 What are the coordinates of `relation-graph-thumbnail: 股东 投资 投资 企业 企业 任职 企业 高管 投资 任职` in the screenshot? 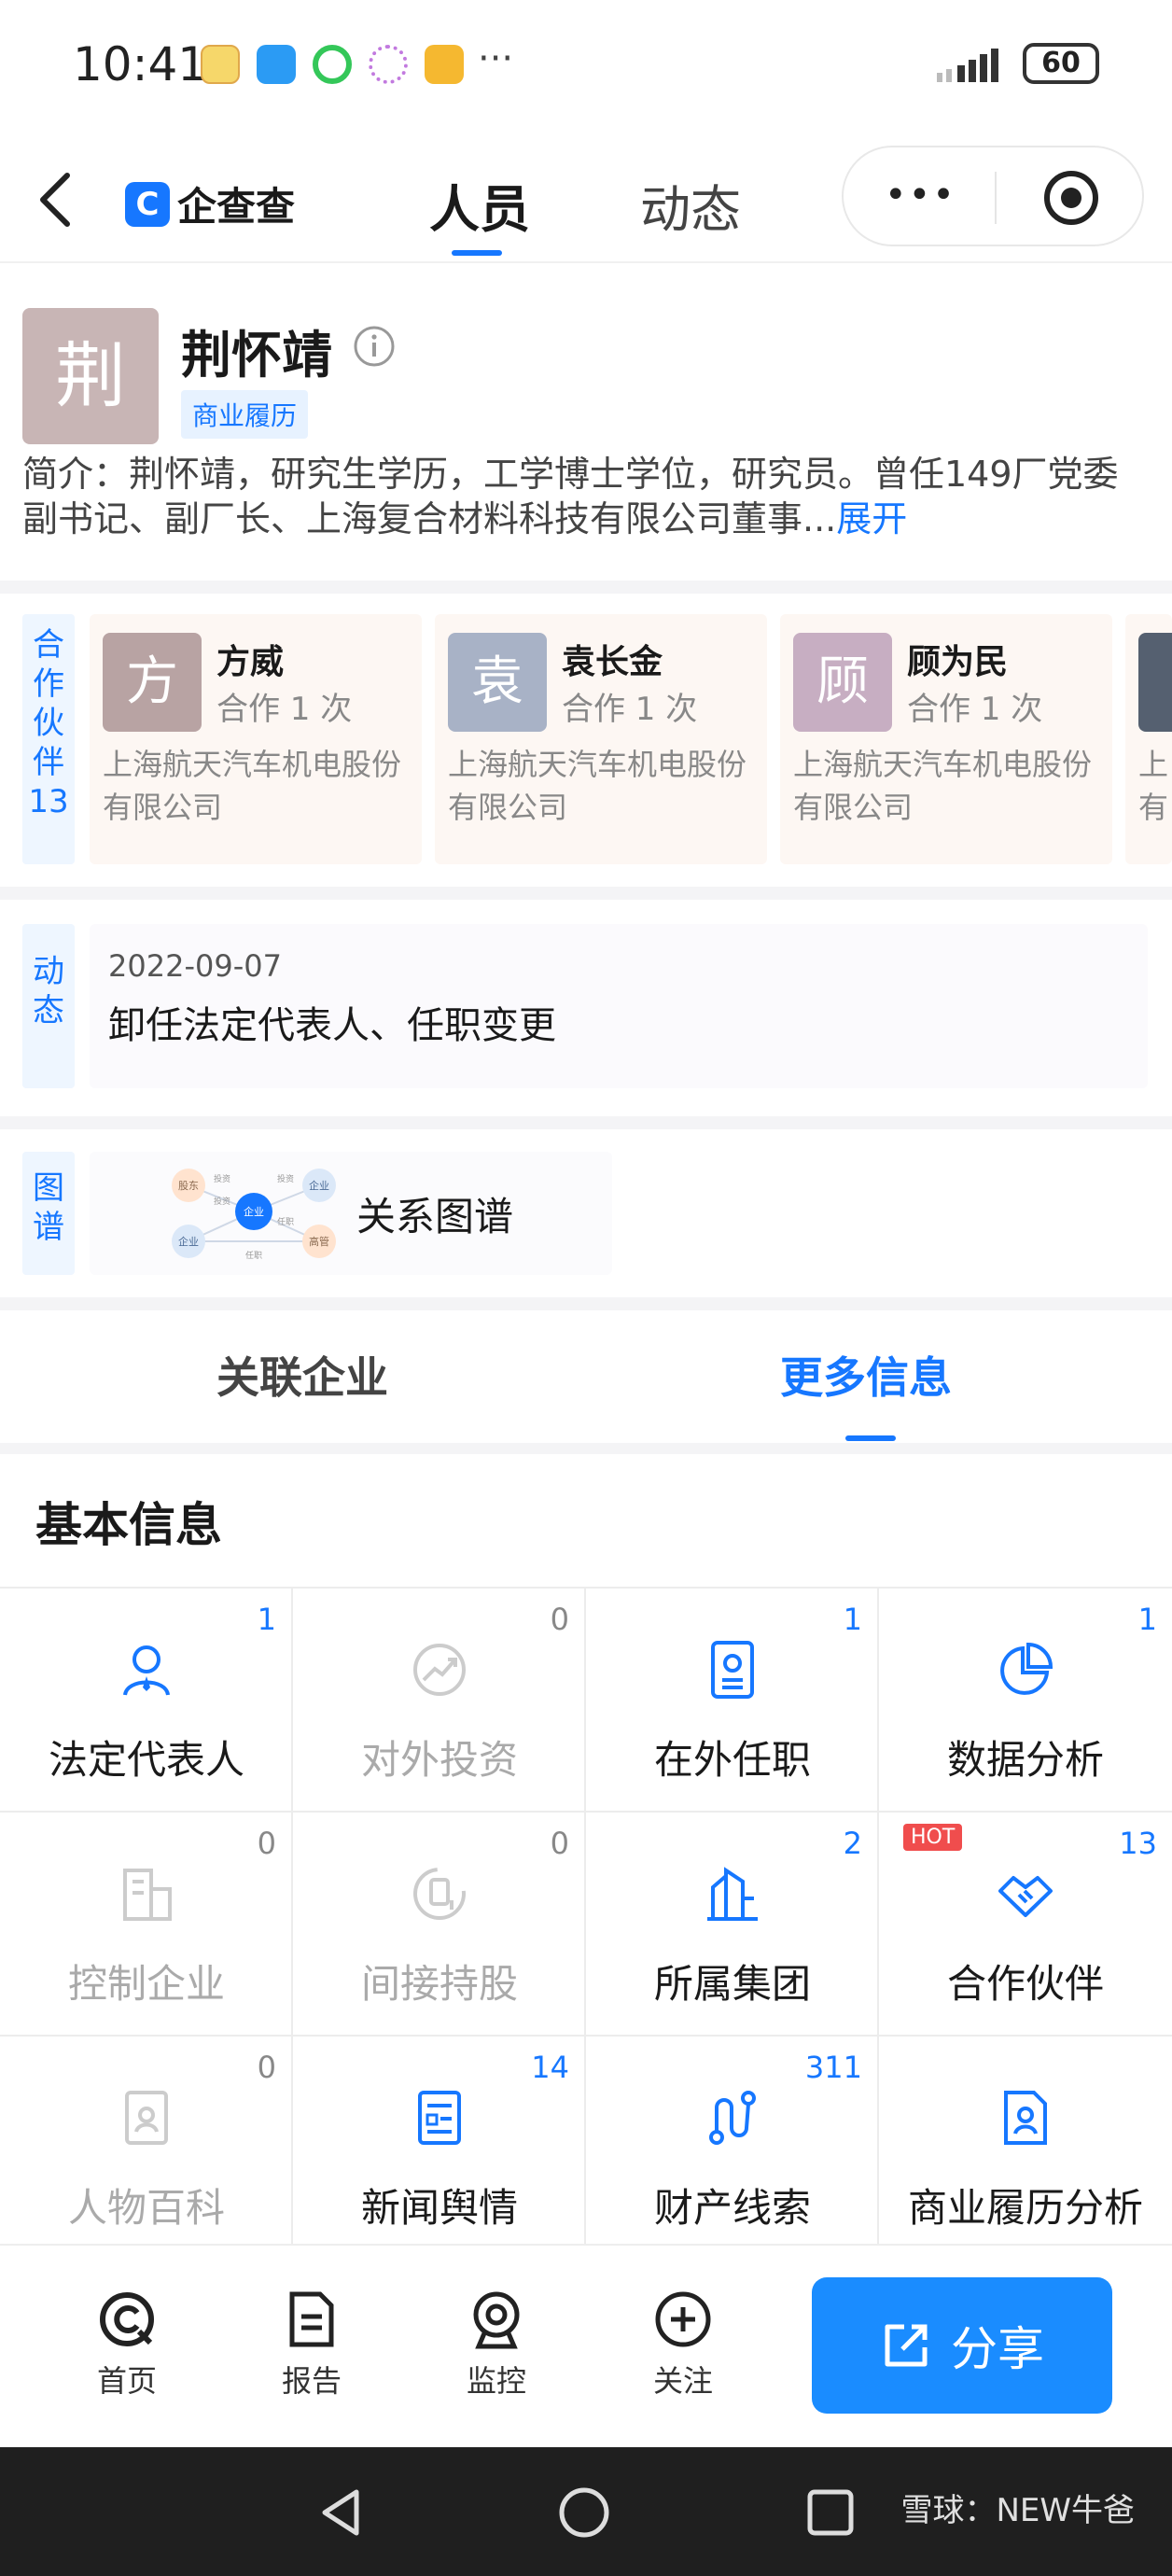 It's located at (254, 1215).